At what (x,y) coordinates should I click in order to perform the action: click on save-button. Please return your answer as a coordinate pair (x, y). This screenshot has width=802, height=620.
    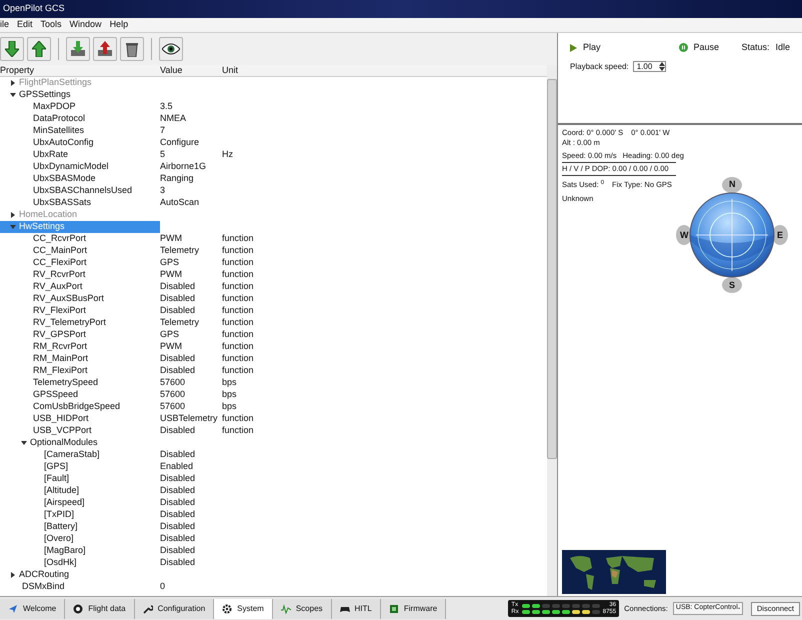
    Looking at the image, I should click on (105, 49).